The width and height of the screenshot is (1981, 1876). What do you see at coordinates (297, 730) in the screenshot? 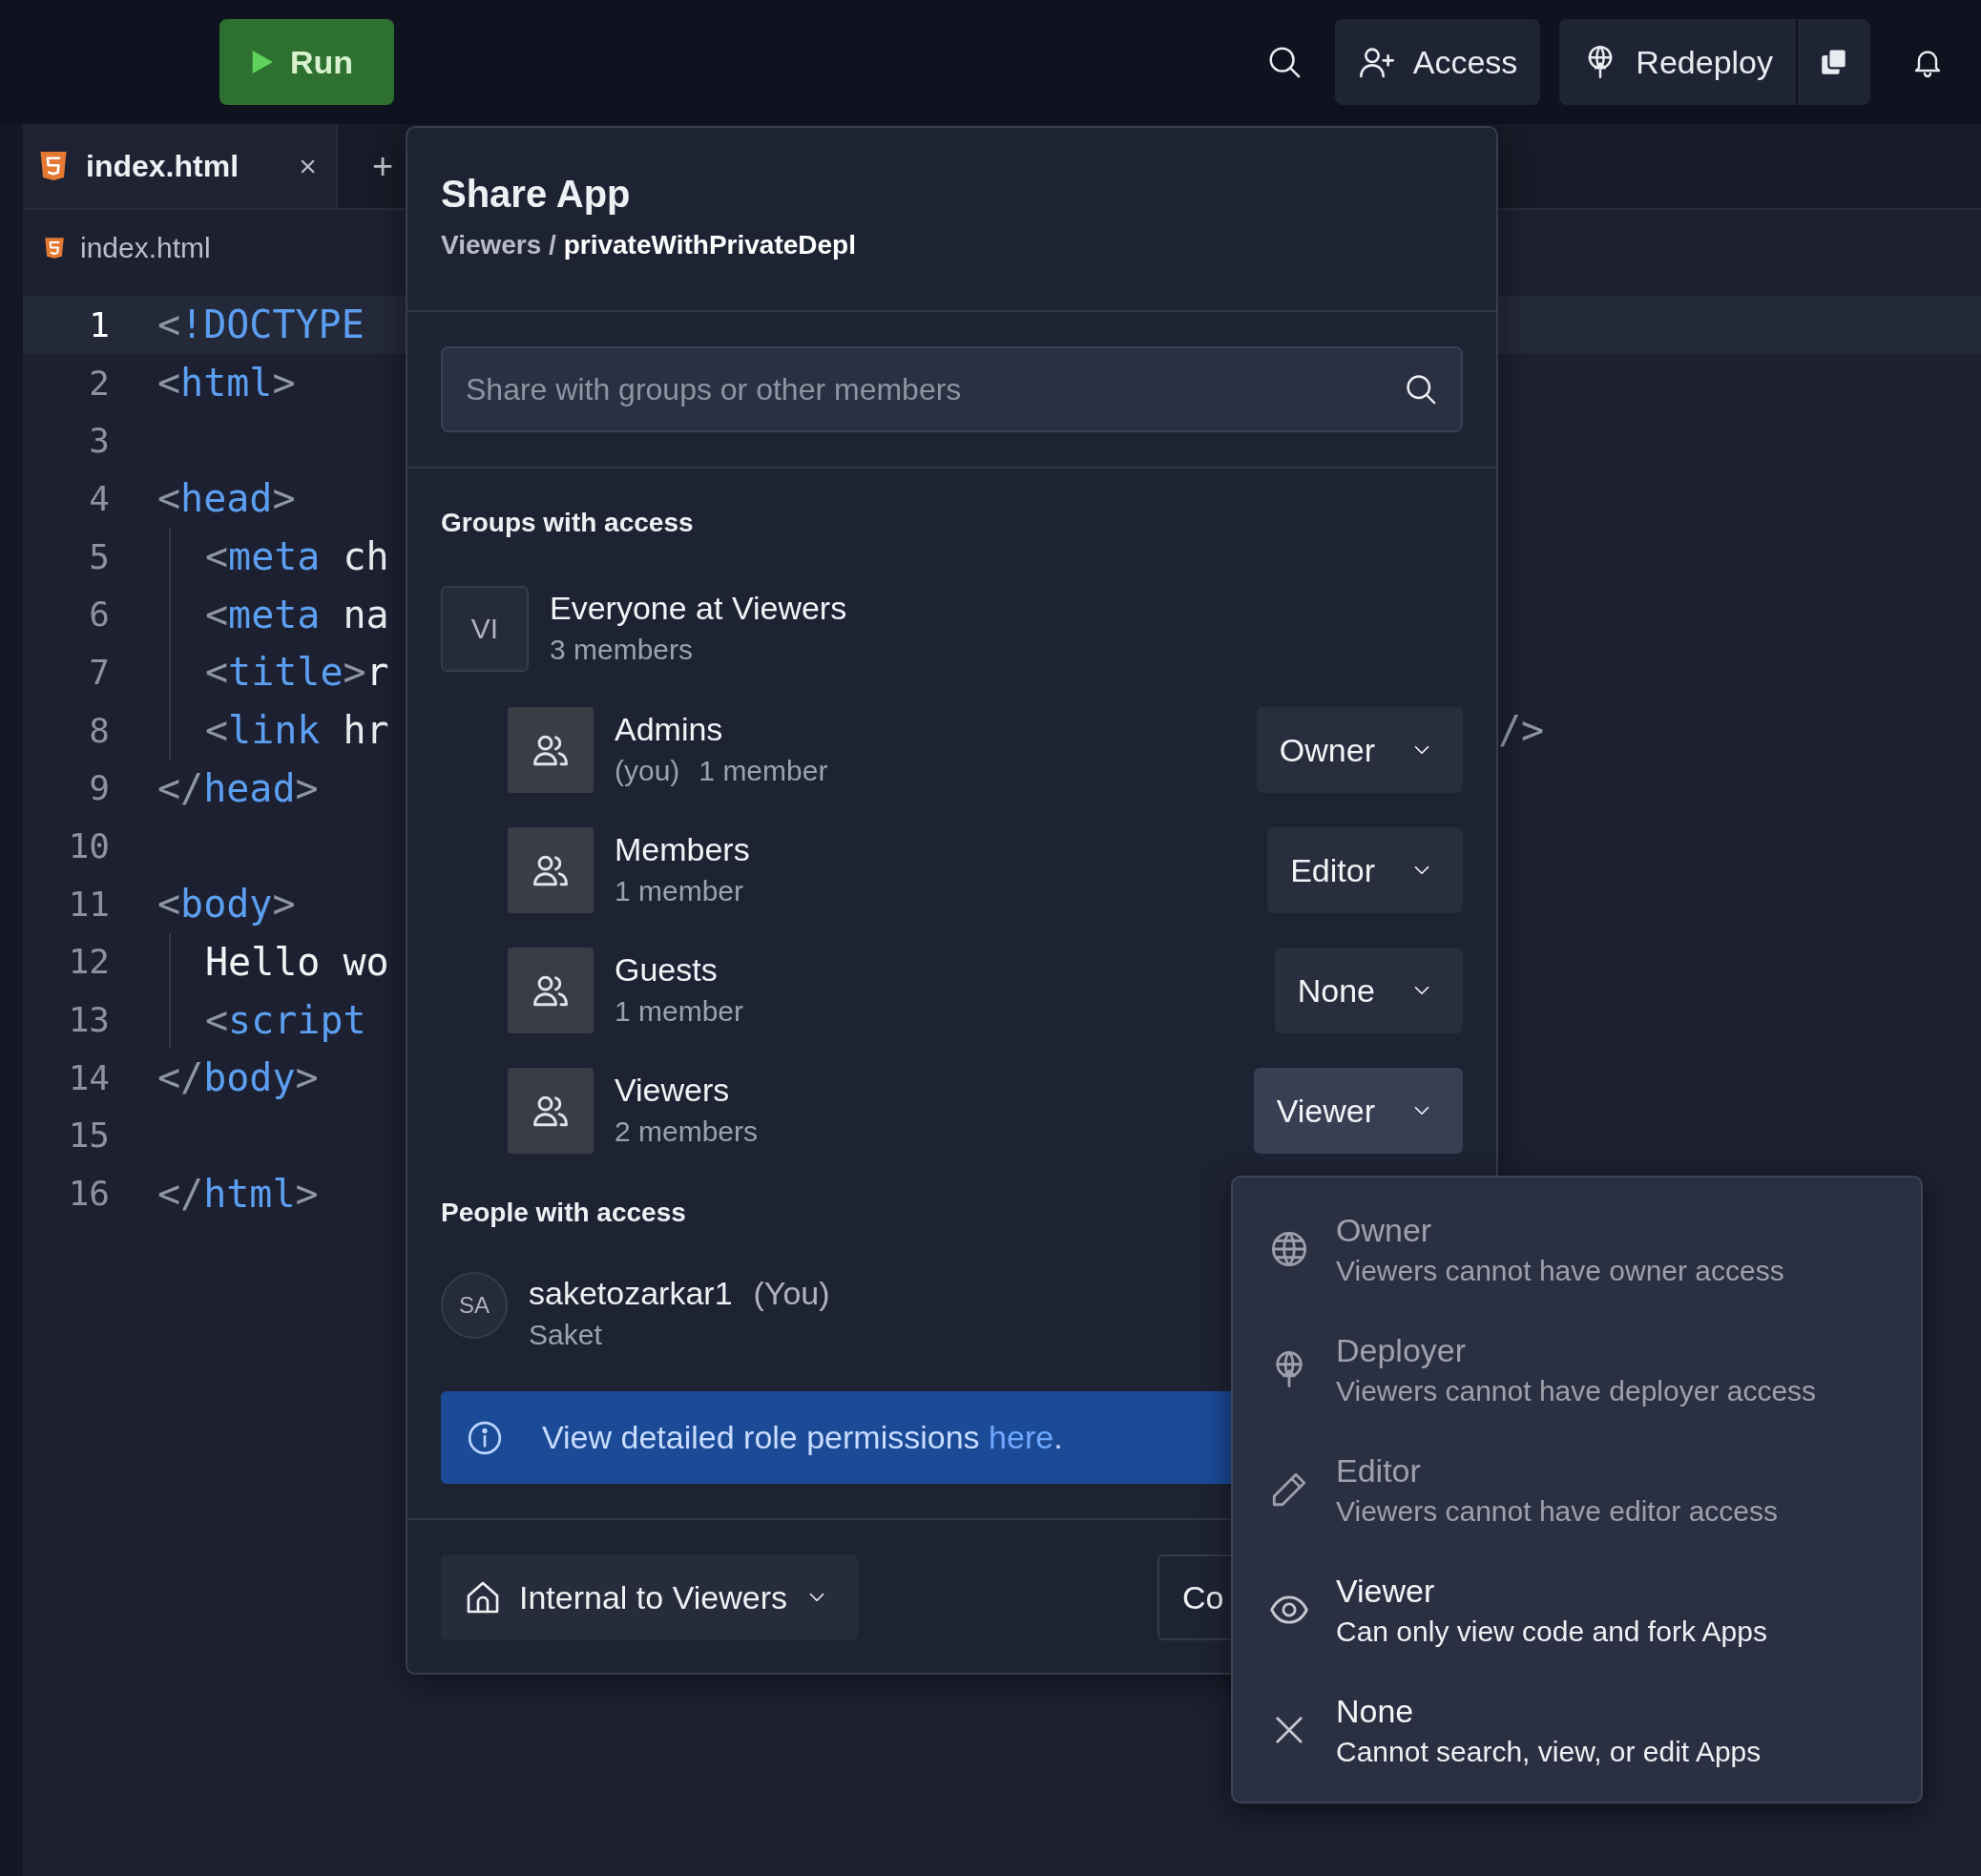
I see `code-line: <link hr` at bounding box center [297, 730].